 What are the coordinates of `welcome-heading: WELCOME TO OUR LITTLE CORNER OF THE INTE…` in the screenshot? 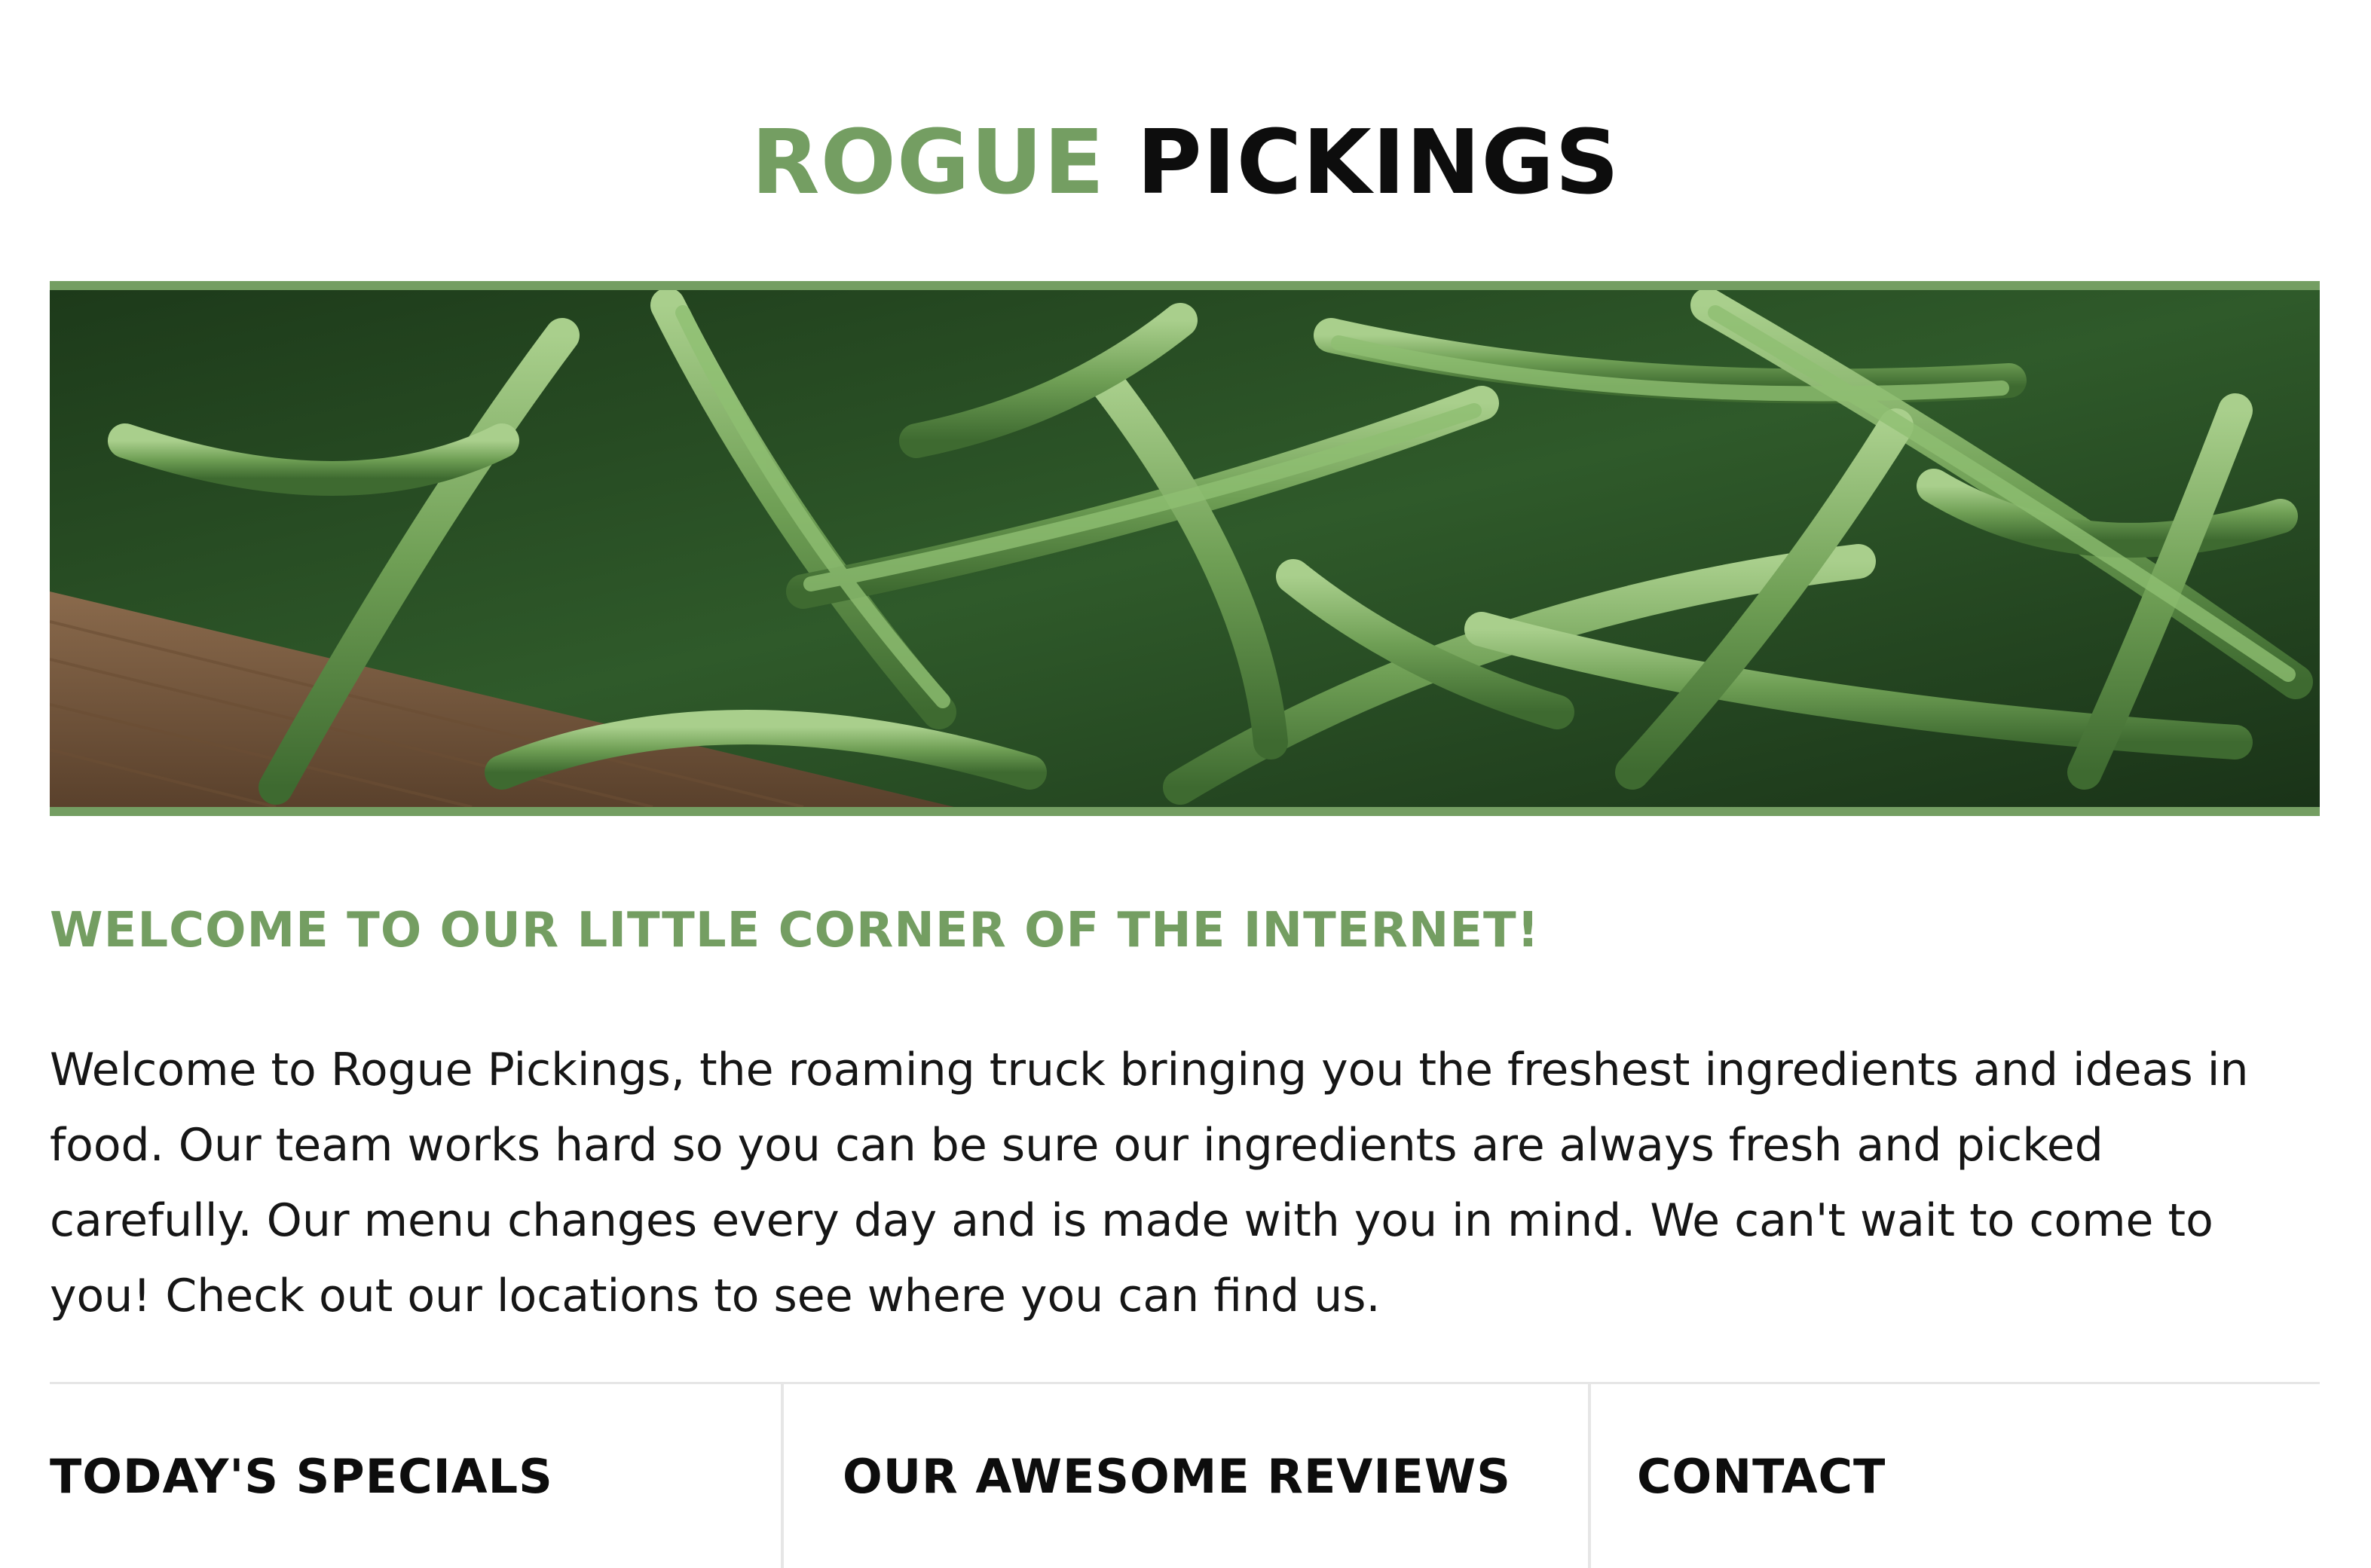 It's located at (795, 930).